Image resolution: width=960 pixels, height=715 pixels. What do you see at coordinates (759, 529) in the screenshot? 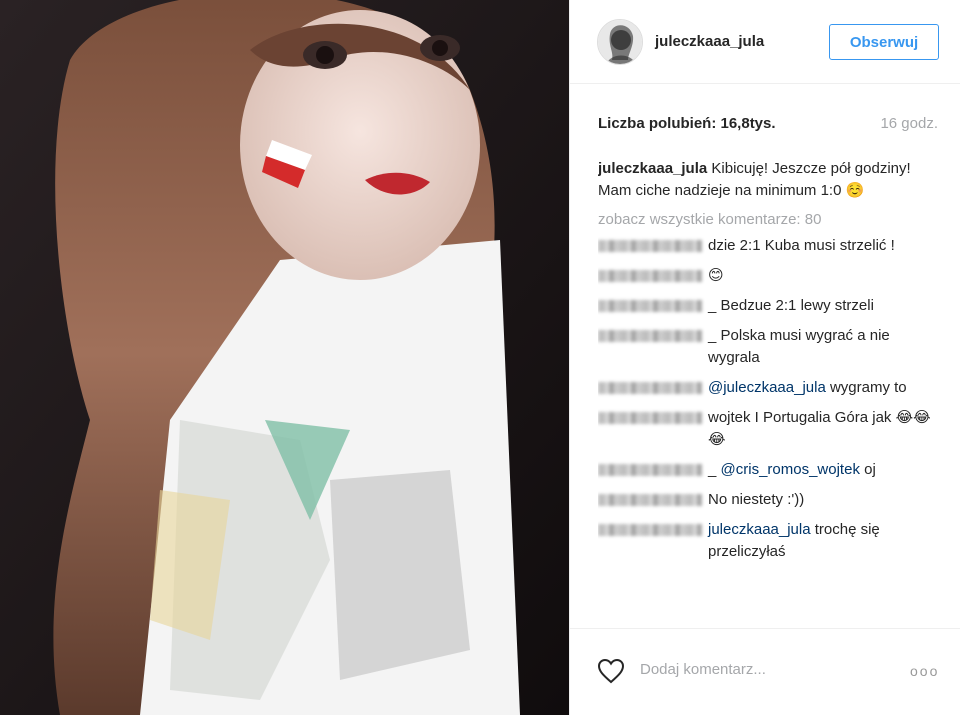
I see `comment-mention: juleczkaaa_jula` at bounding box center [759, 529].